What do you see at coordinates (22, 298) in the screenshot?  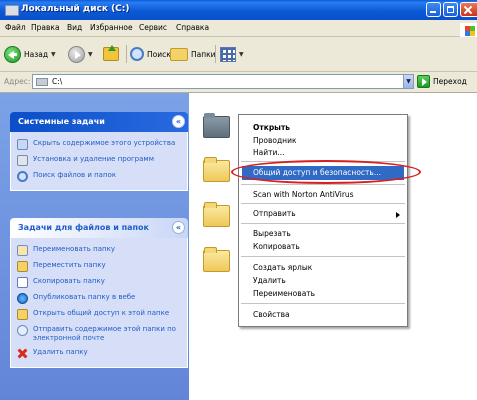 I see `globe-icon` at bounding box center [22, 298].